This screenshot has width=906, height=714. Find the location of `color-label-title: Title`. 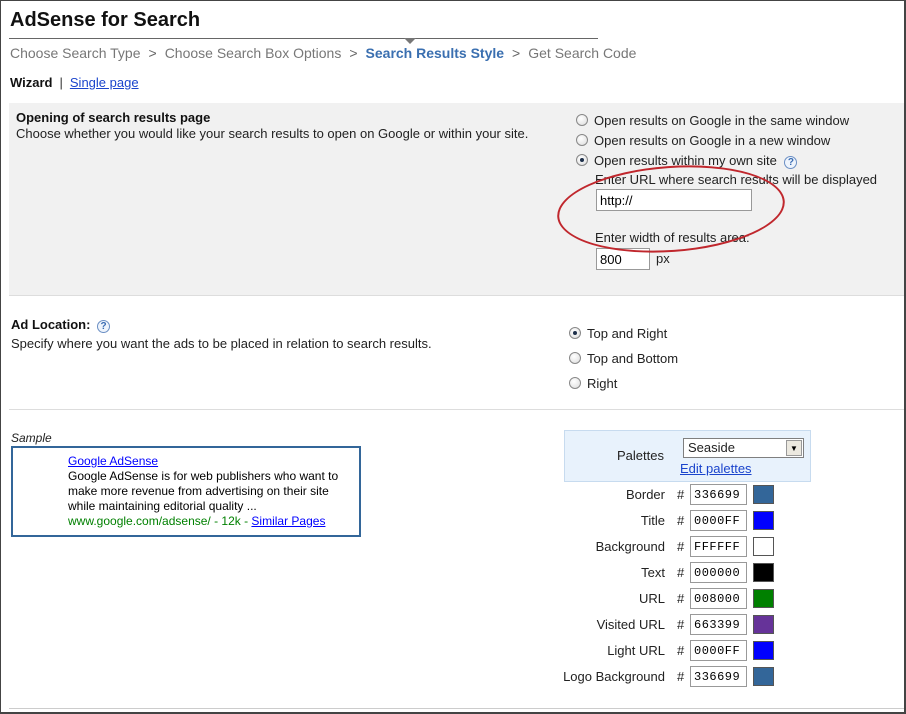

color-label-title: Title is located at coordinates (652, 520).